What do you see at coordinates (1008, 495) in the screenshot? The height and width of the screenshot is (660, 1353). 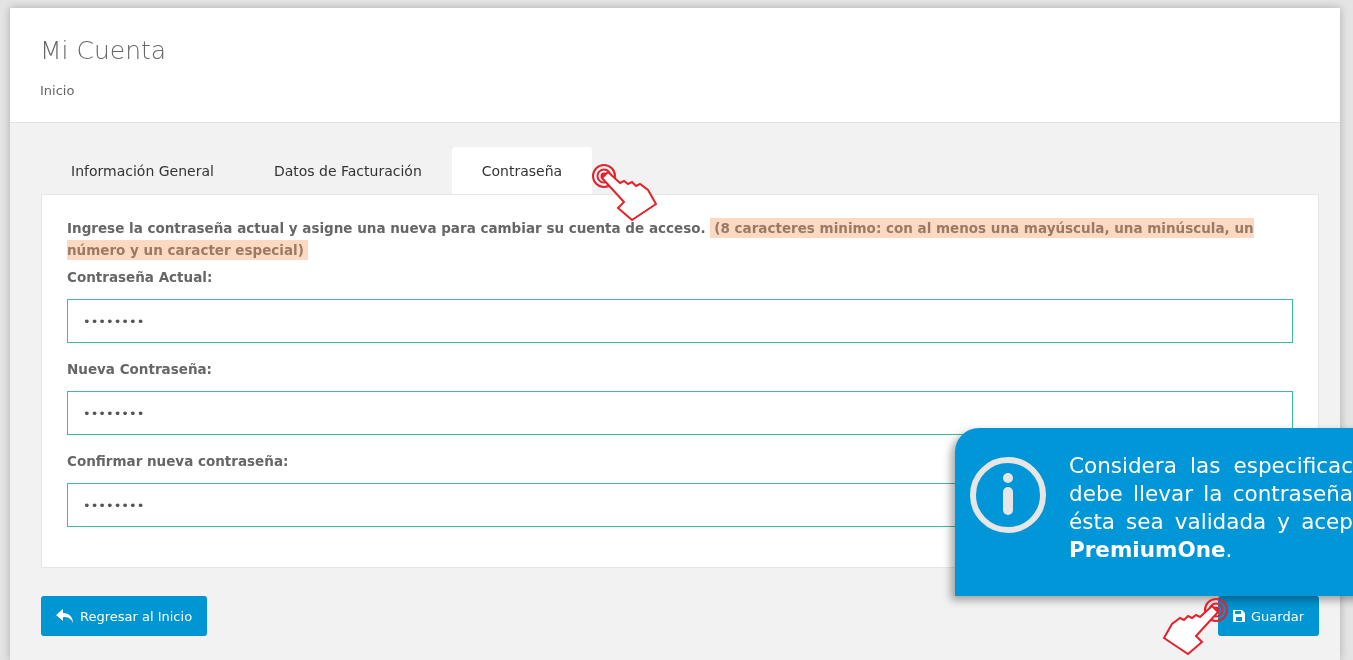 I see `info-icon` at bounding box center [1008, 495].